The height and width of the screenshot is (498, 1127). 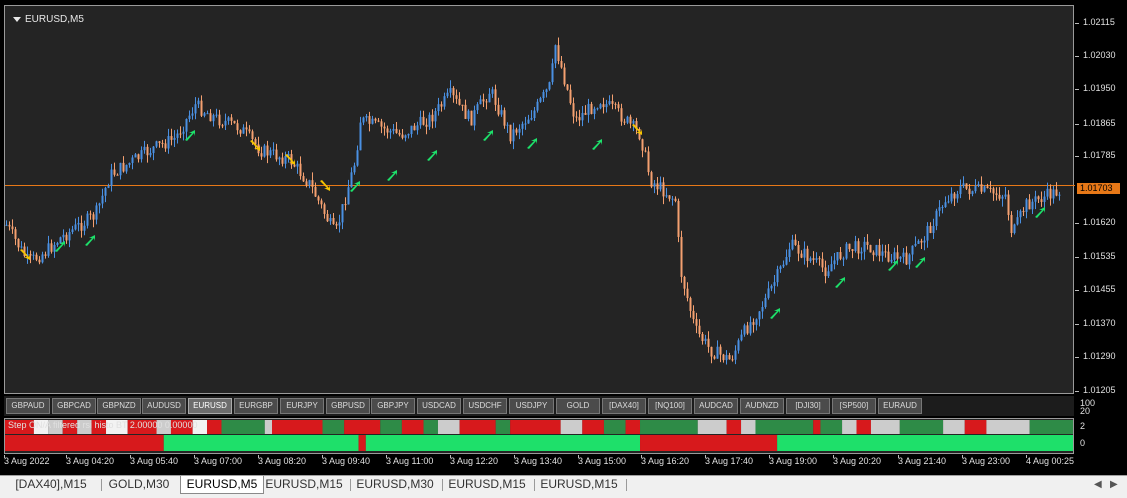 I want to click on symbol-button-gbpaud: GBPAUD, so click(x=28, y=406).